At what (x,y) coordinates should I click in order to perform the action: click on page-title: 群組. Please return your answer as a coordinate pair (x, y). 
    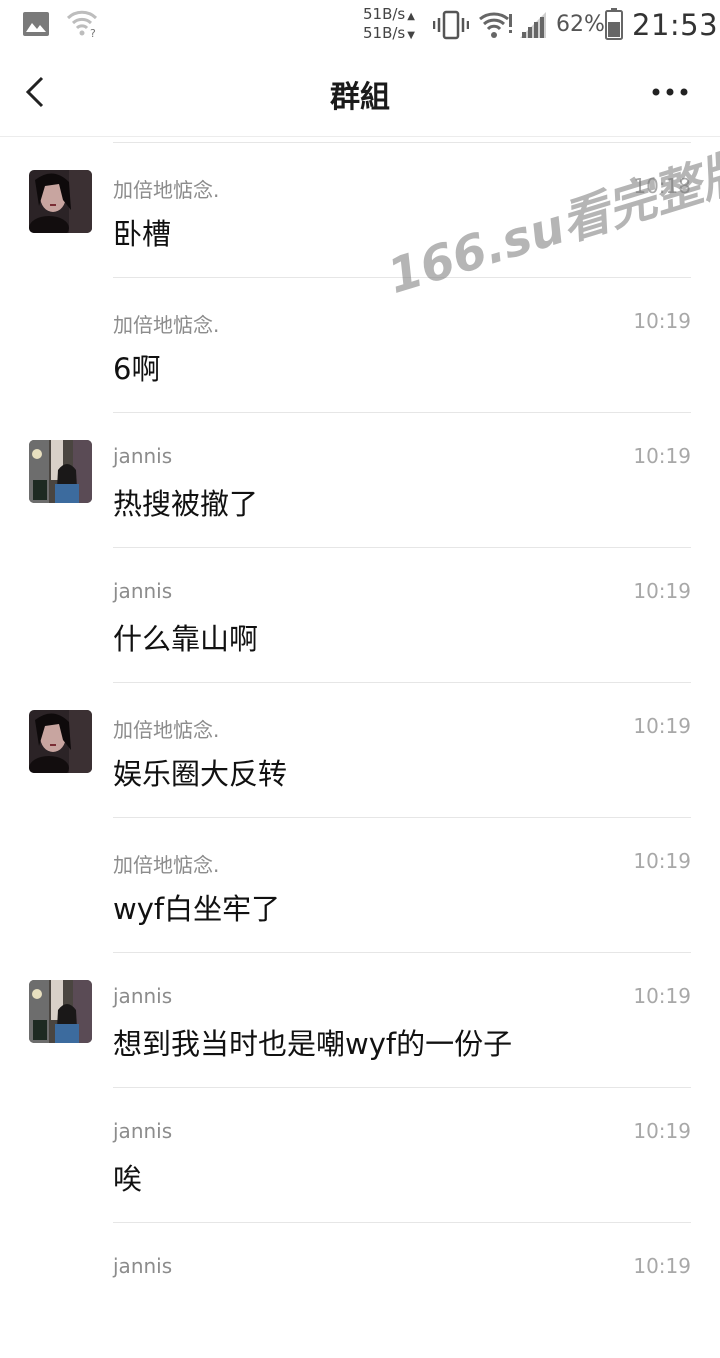
    Looking at the image, I should click on (360, 97).